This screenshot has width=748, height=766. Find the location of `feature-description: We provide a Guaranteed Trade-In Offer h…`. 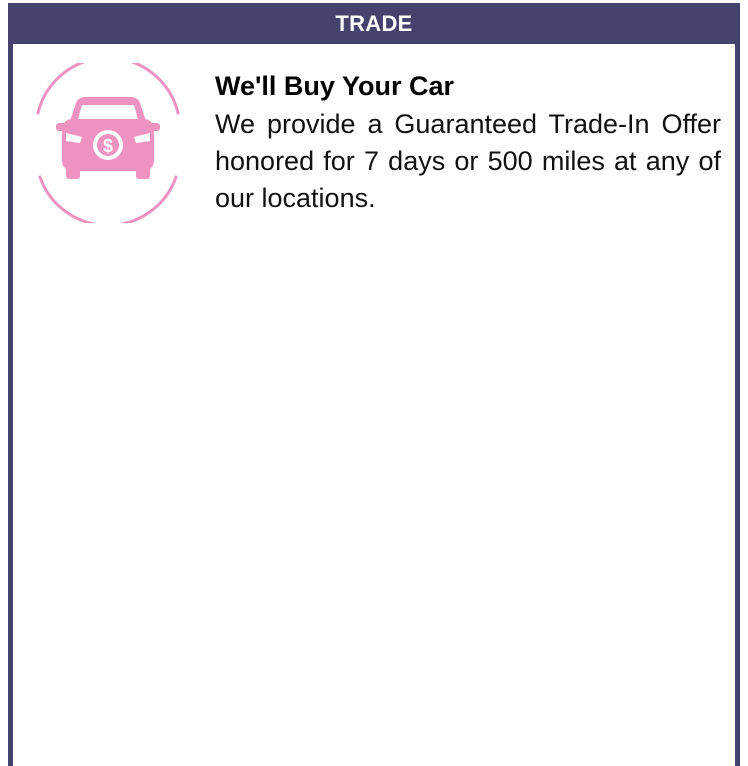

feature-description: We provide a Guaranteed Trade-In Offer h… is located at coordinates (468, 161).